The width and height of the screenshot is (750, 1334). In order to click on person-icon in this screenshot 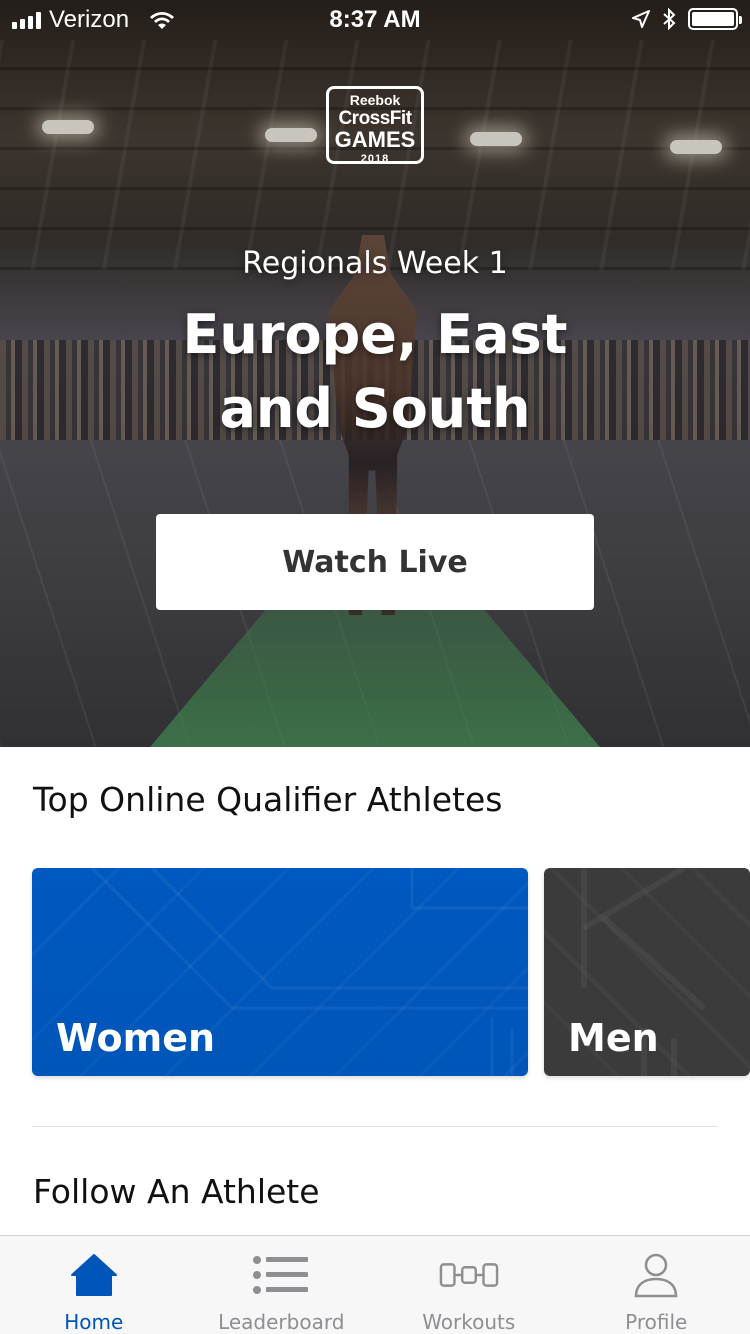, I will do `click(656, 1275)`.